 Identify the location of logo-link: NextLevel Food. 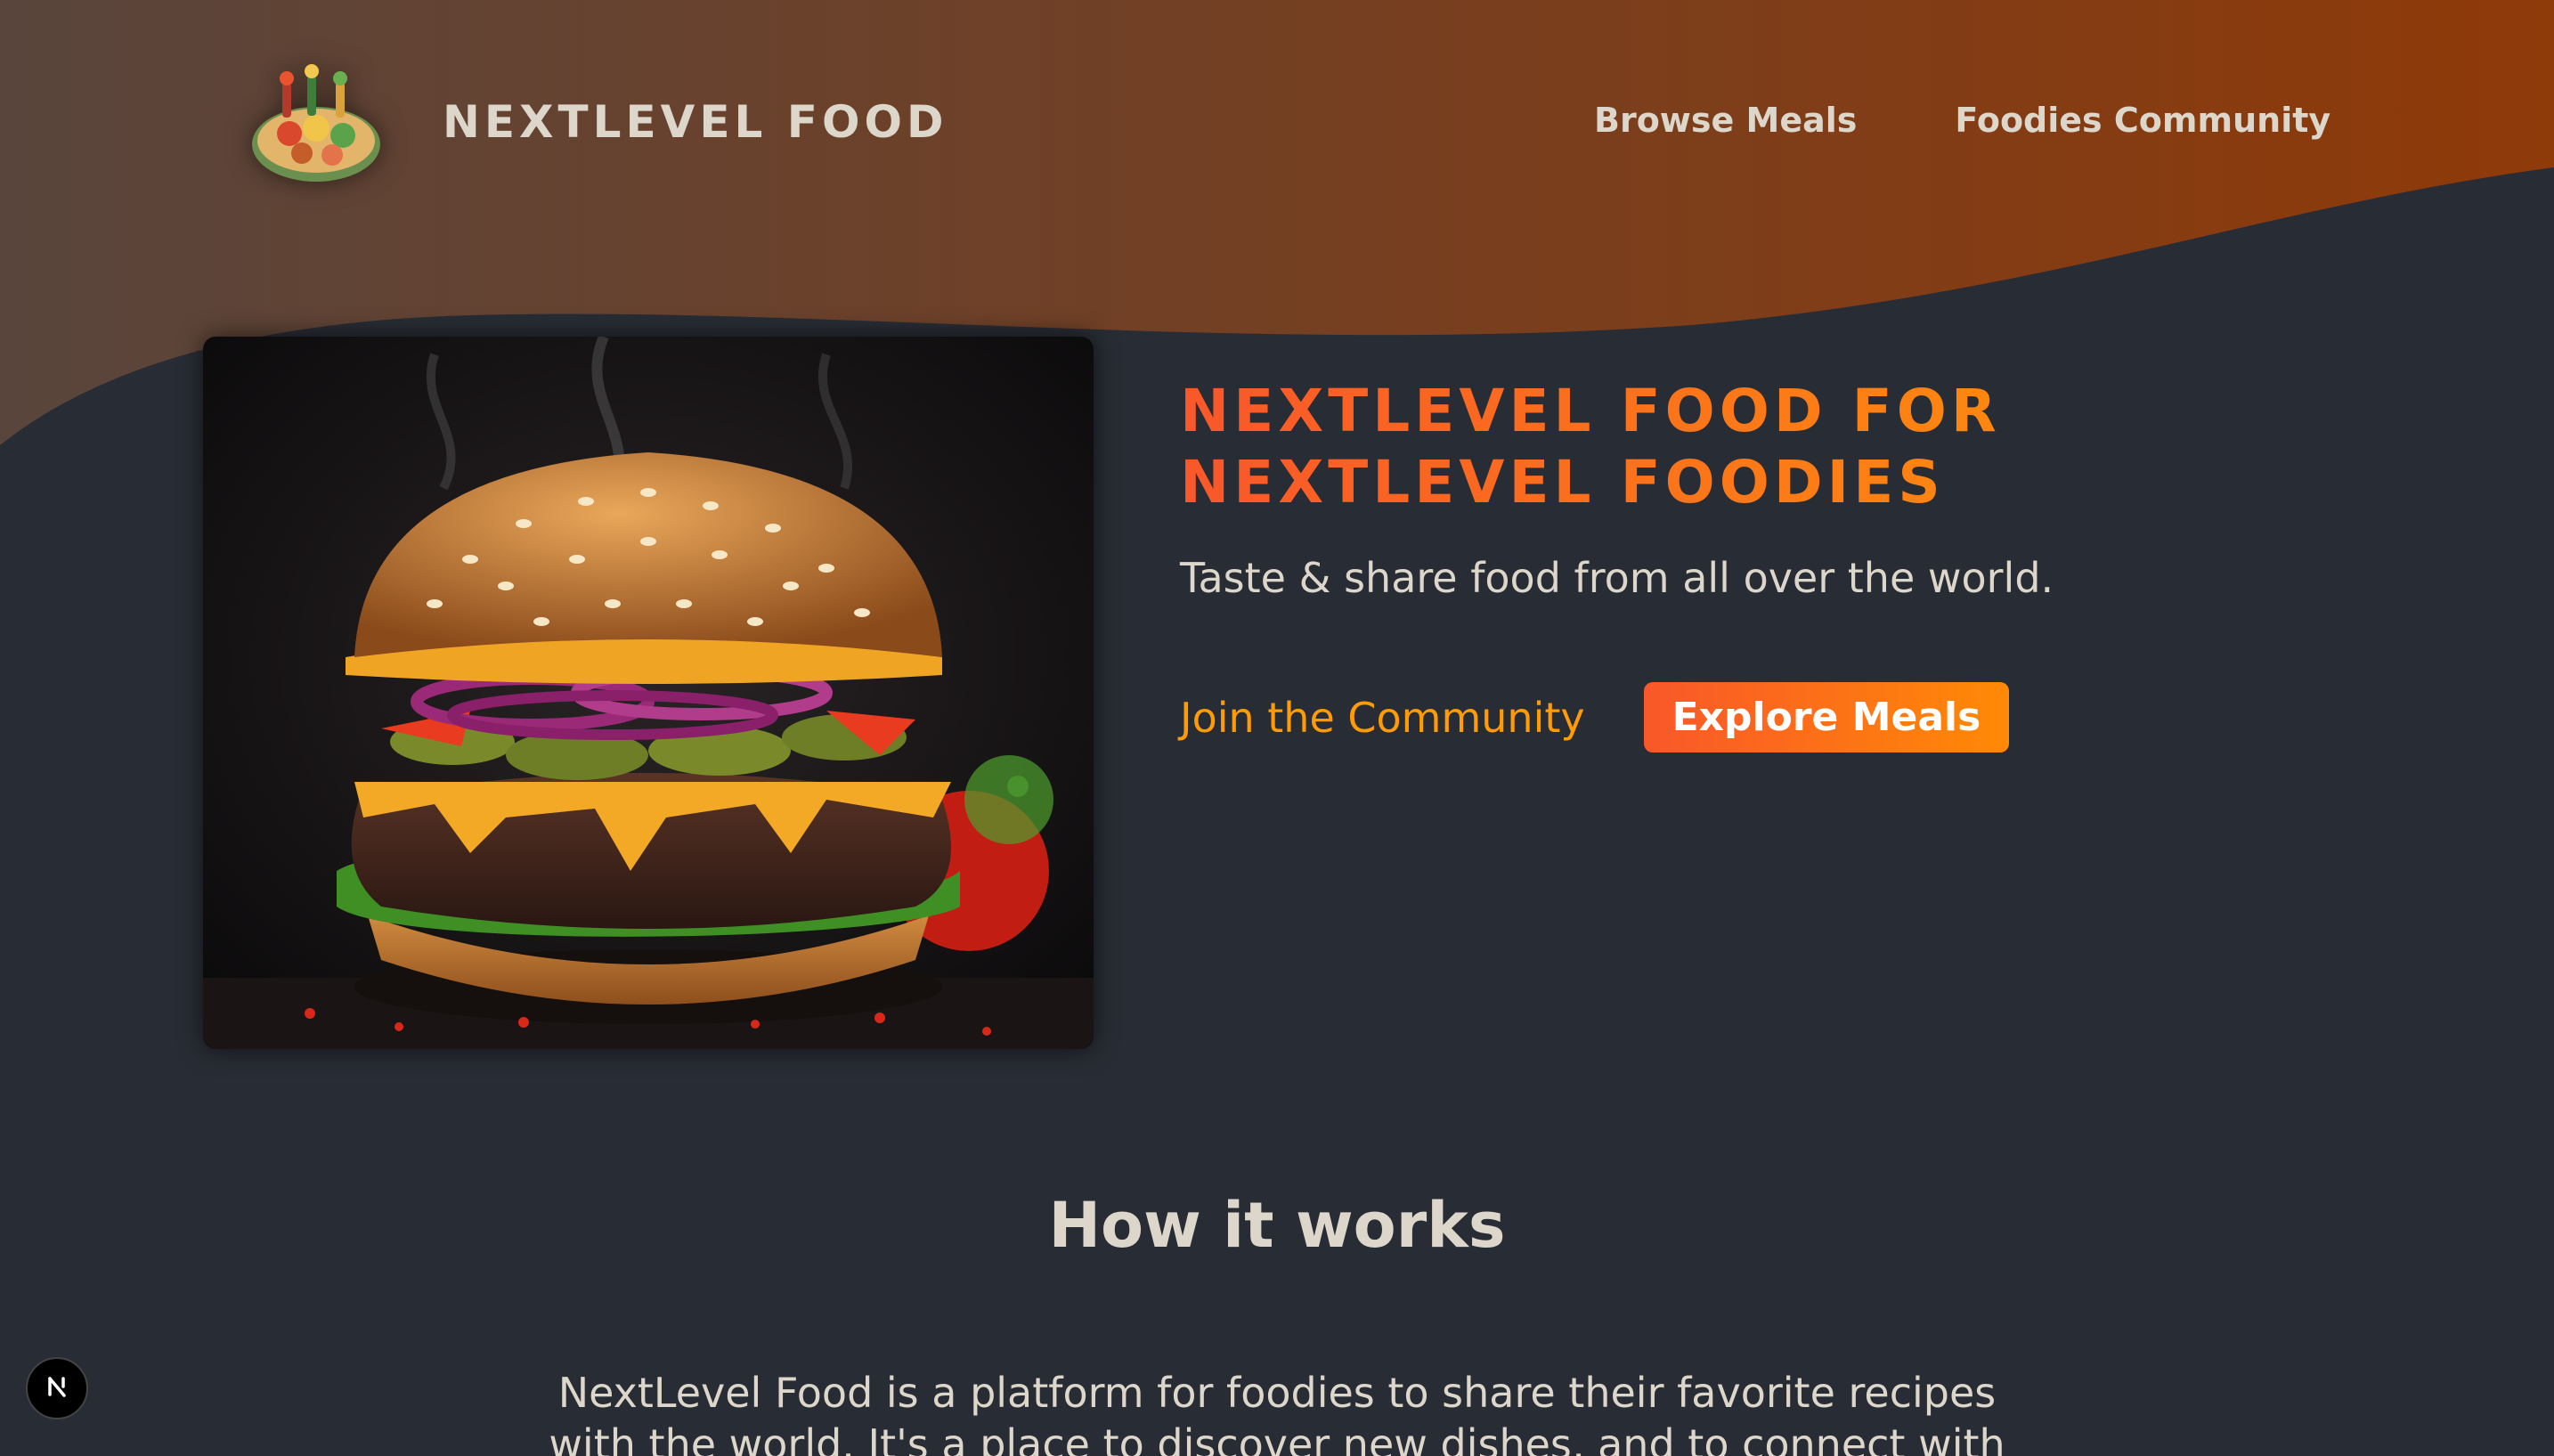
(595, 122).